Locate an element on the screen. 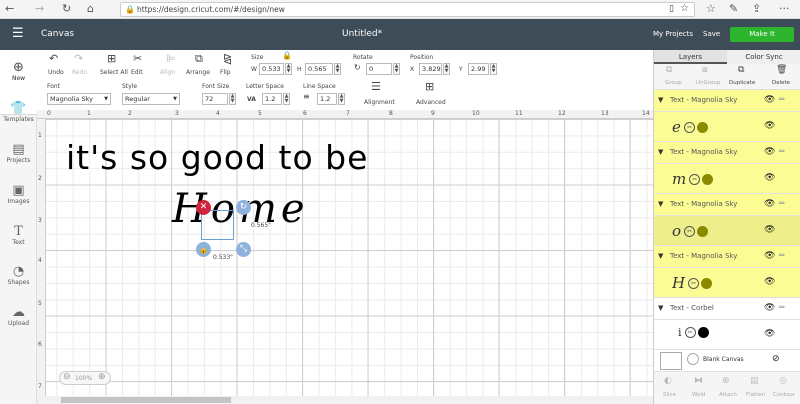  save-button: Save is located at coordinates (711, 34).